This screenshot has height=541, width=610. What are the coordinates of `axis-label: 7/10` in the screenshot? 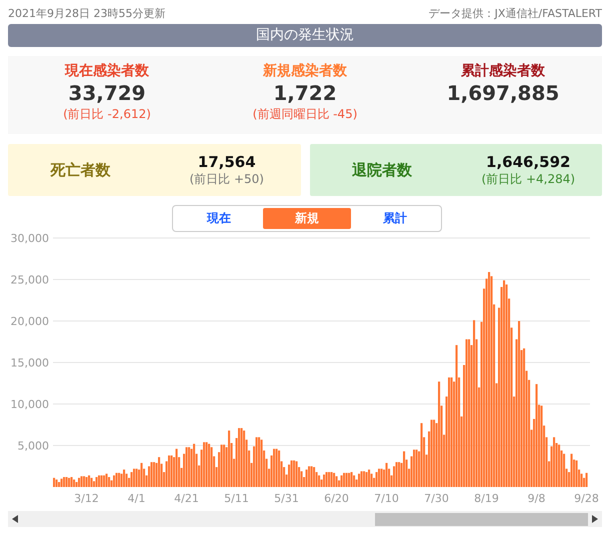 It's located at (386, 498).